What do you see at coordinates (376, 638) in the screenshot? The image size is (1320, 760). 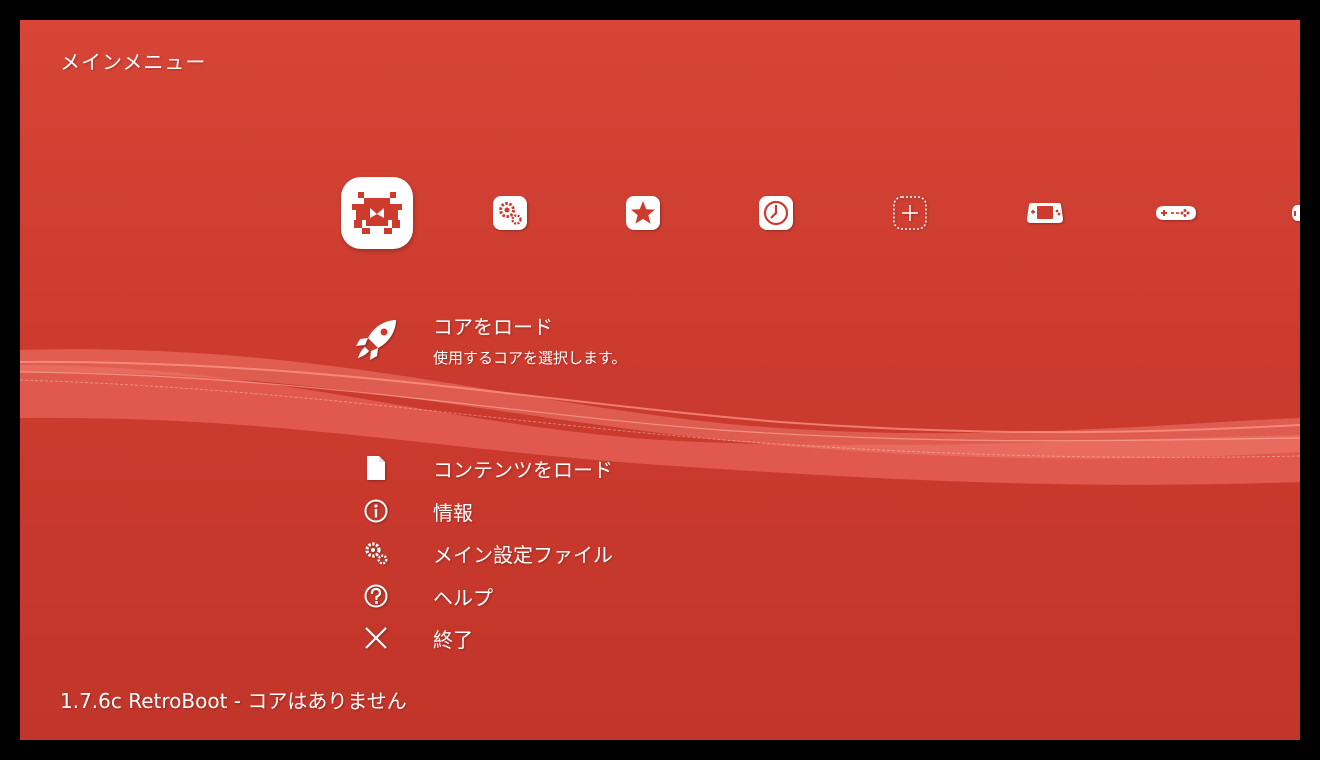 I see `close-icon` at bounding box center [376, 638].